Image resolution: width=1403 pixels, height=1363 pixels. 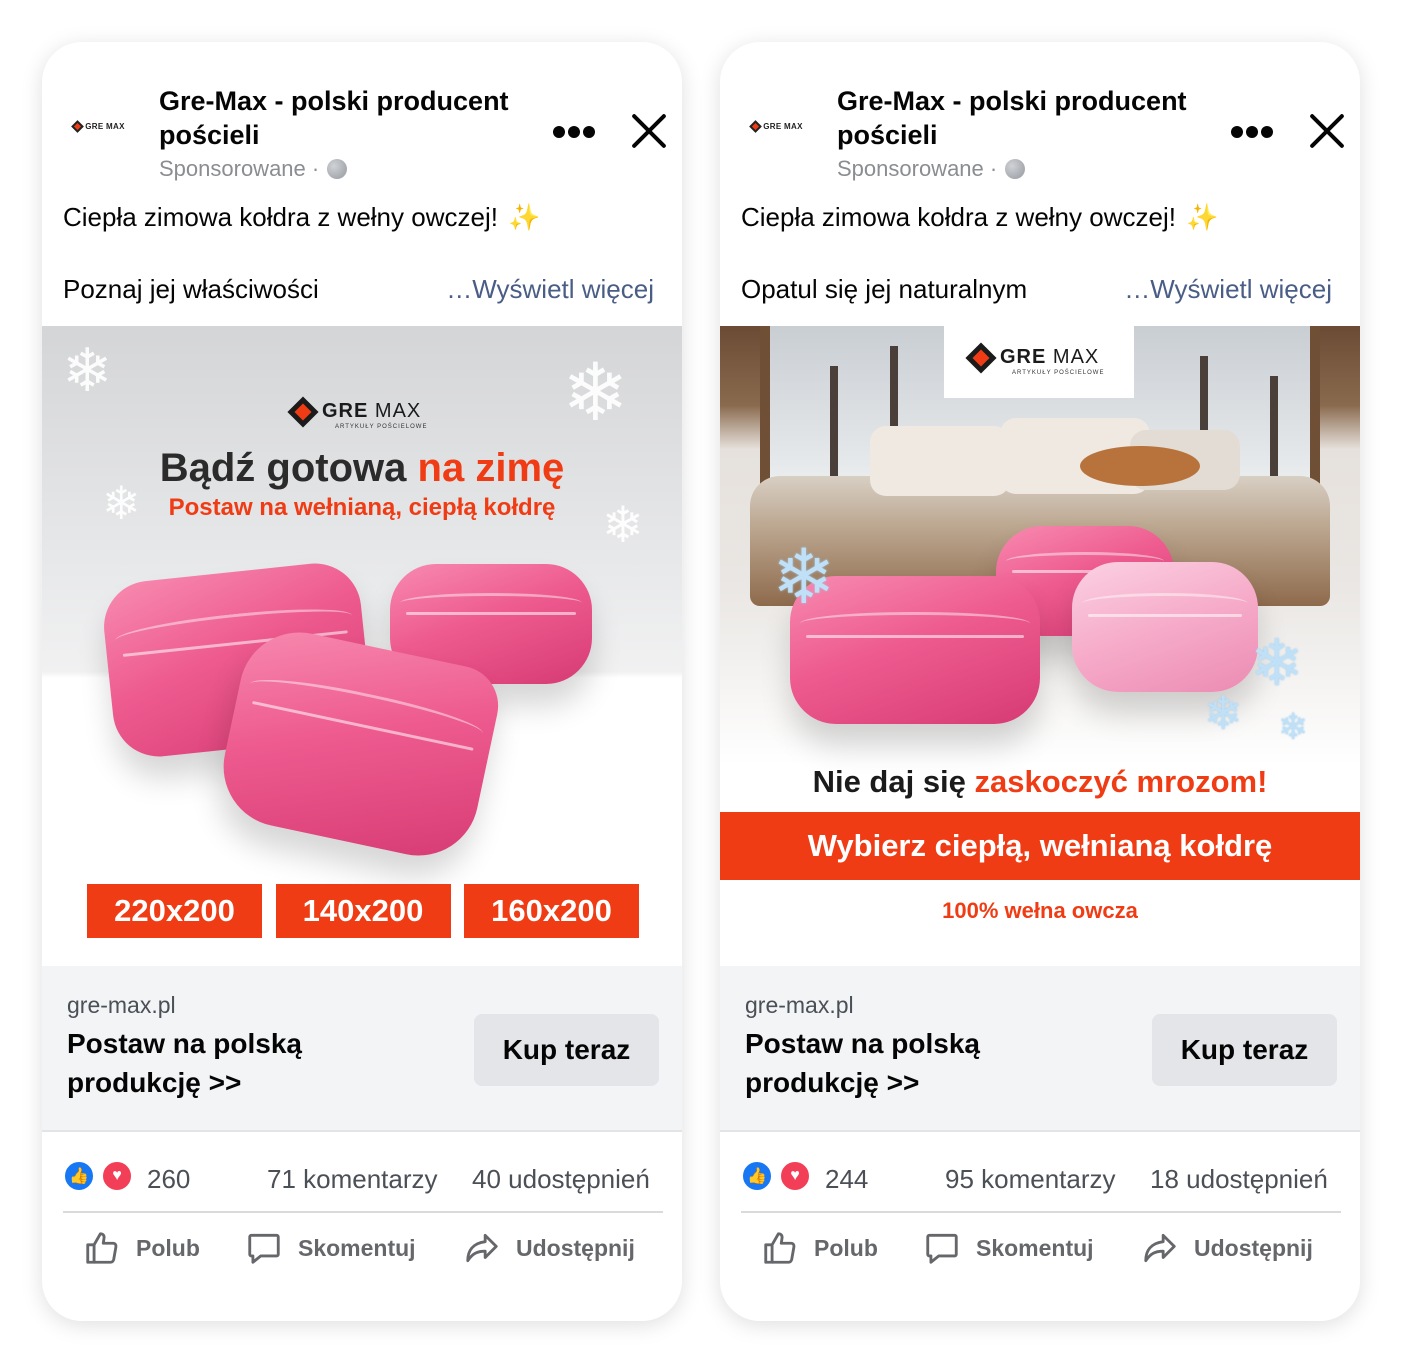 What do you see at coordinates (561, 1179) in the screenshot?
I see `share-count: 40 udostępnień` at bounding box center [561, 1179].